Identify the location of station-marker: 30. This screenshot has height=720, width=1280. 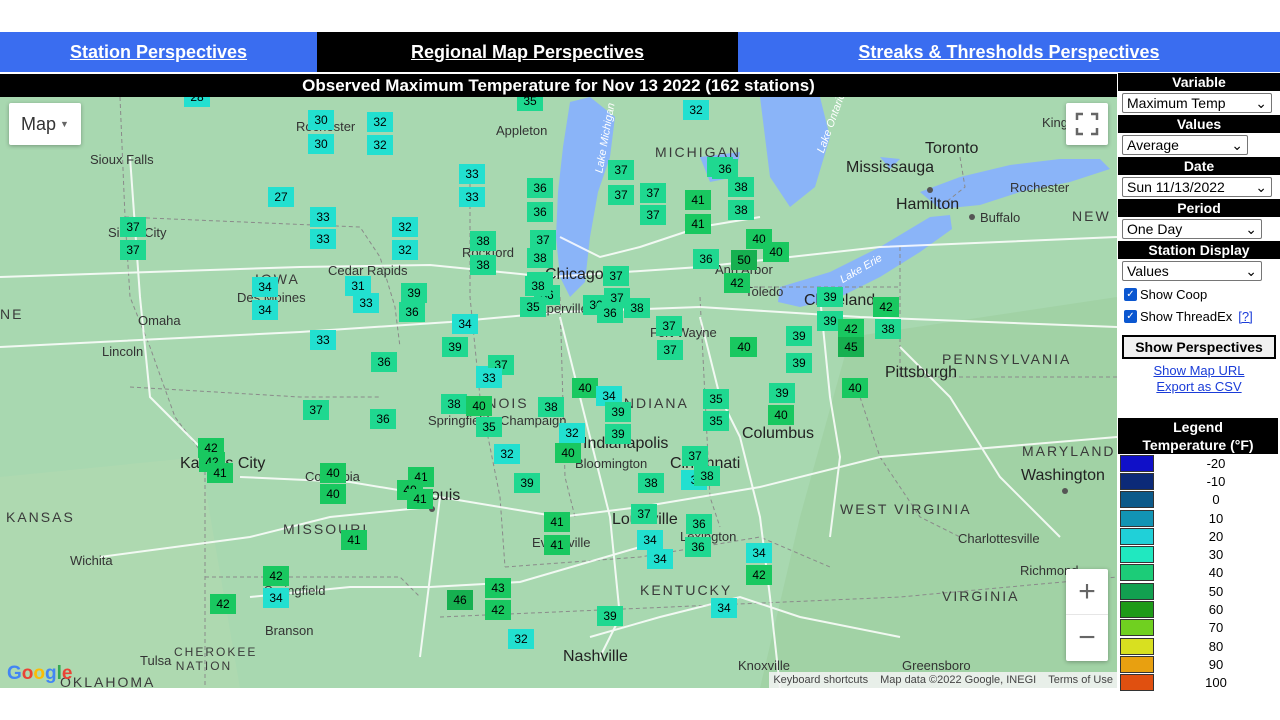
(321, 144).